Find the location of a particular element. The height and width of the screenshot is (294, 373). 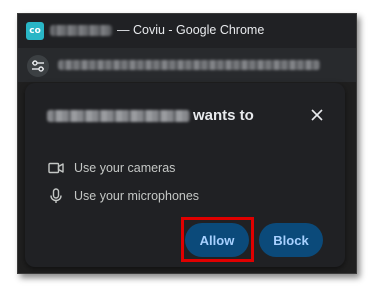

close-icon is located at coordinates (317, 115).